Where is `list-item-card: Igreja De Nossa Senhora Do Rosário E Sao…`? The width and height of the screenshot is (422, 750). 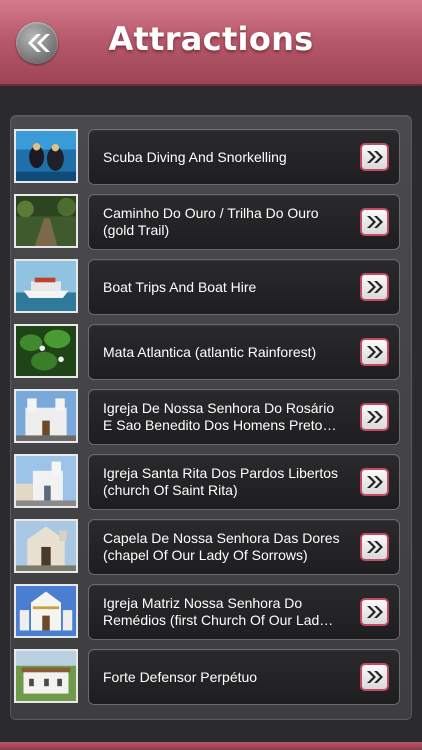
list-item-card: Igreja De Nossa Senhora Do Rosário E Sao… is located at coordinates (244, 417).